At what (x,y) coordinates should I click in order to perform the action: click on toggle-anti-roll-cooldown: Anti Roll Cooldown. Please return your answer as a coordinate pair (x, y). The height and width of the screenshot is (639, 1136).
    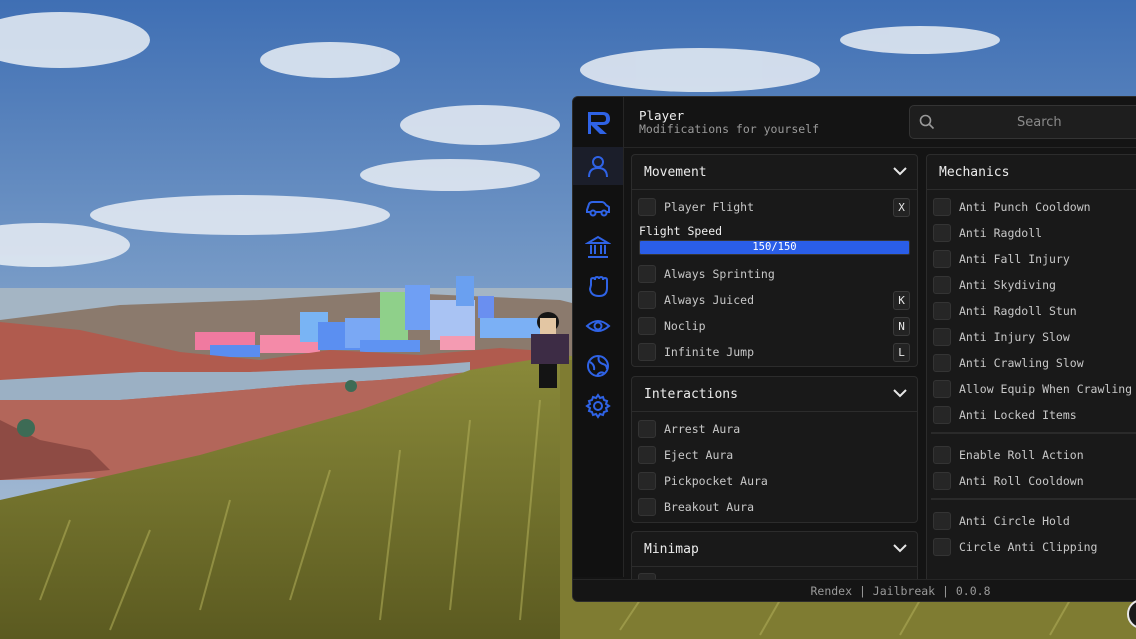
    Looking at the image, I should click on (1031, 482).